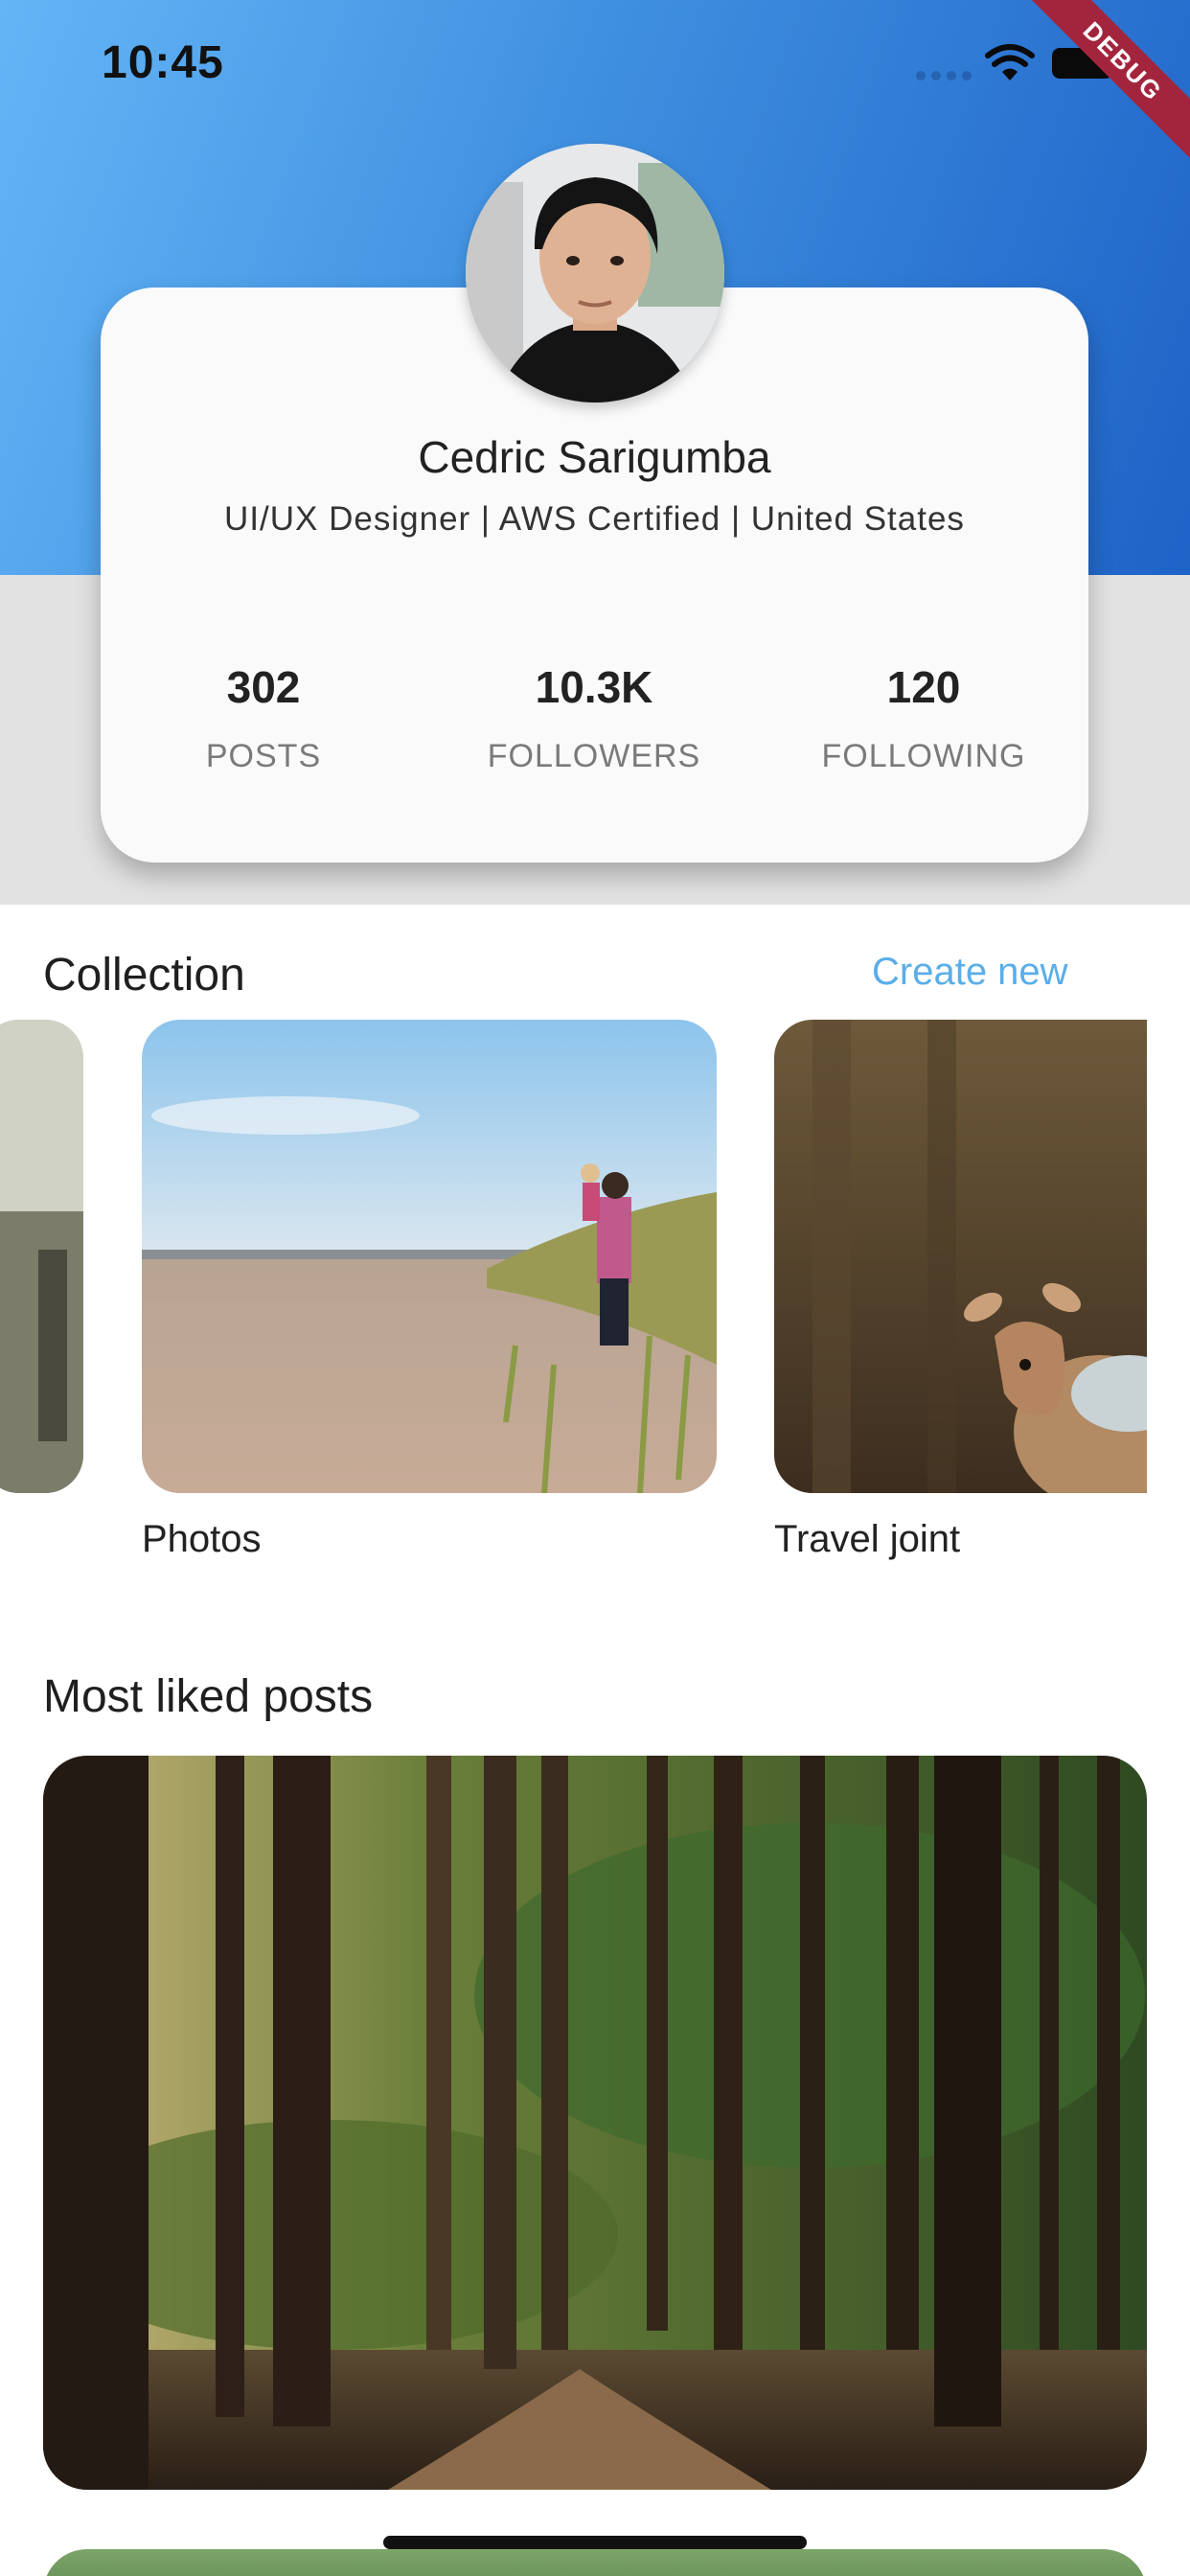 The height and width of the screenshot is (2576, 1190). I want to click on collection-caption: Travel joint, so click(868, 1539).